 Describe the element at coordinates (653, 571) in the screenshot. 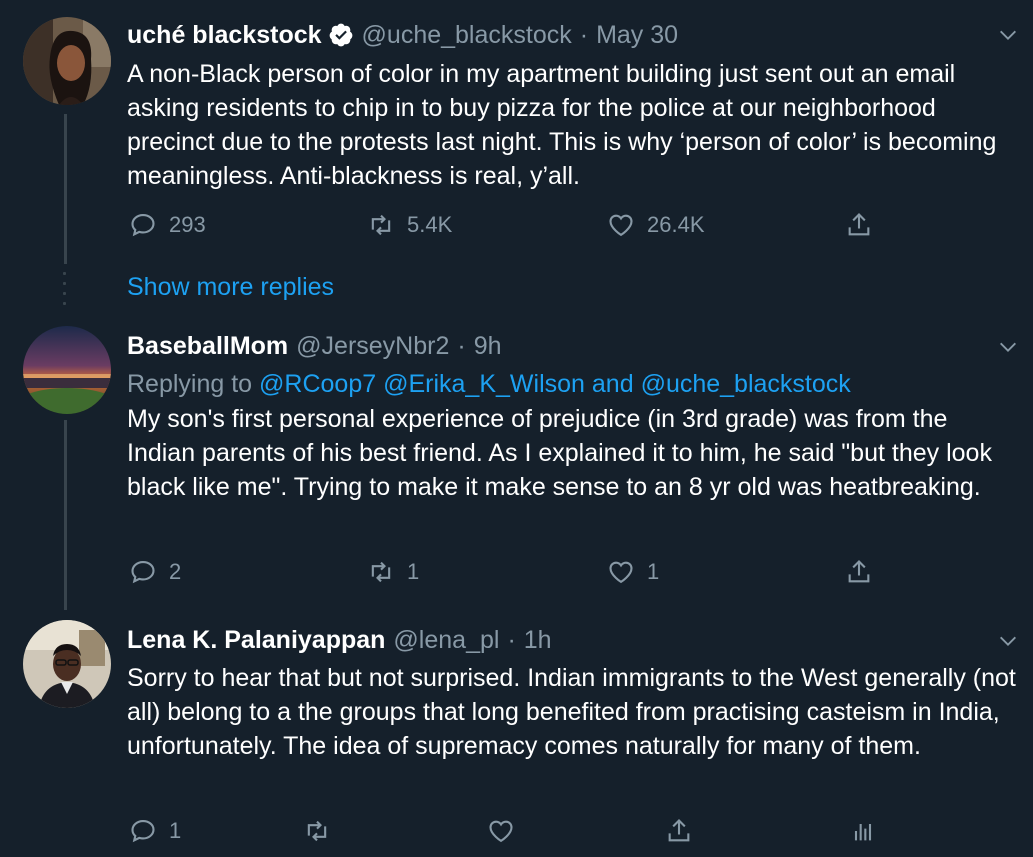

I see `like-count: 1` at that location.